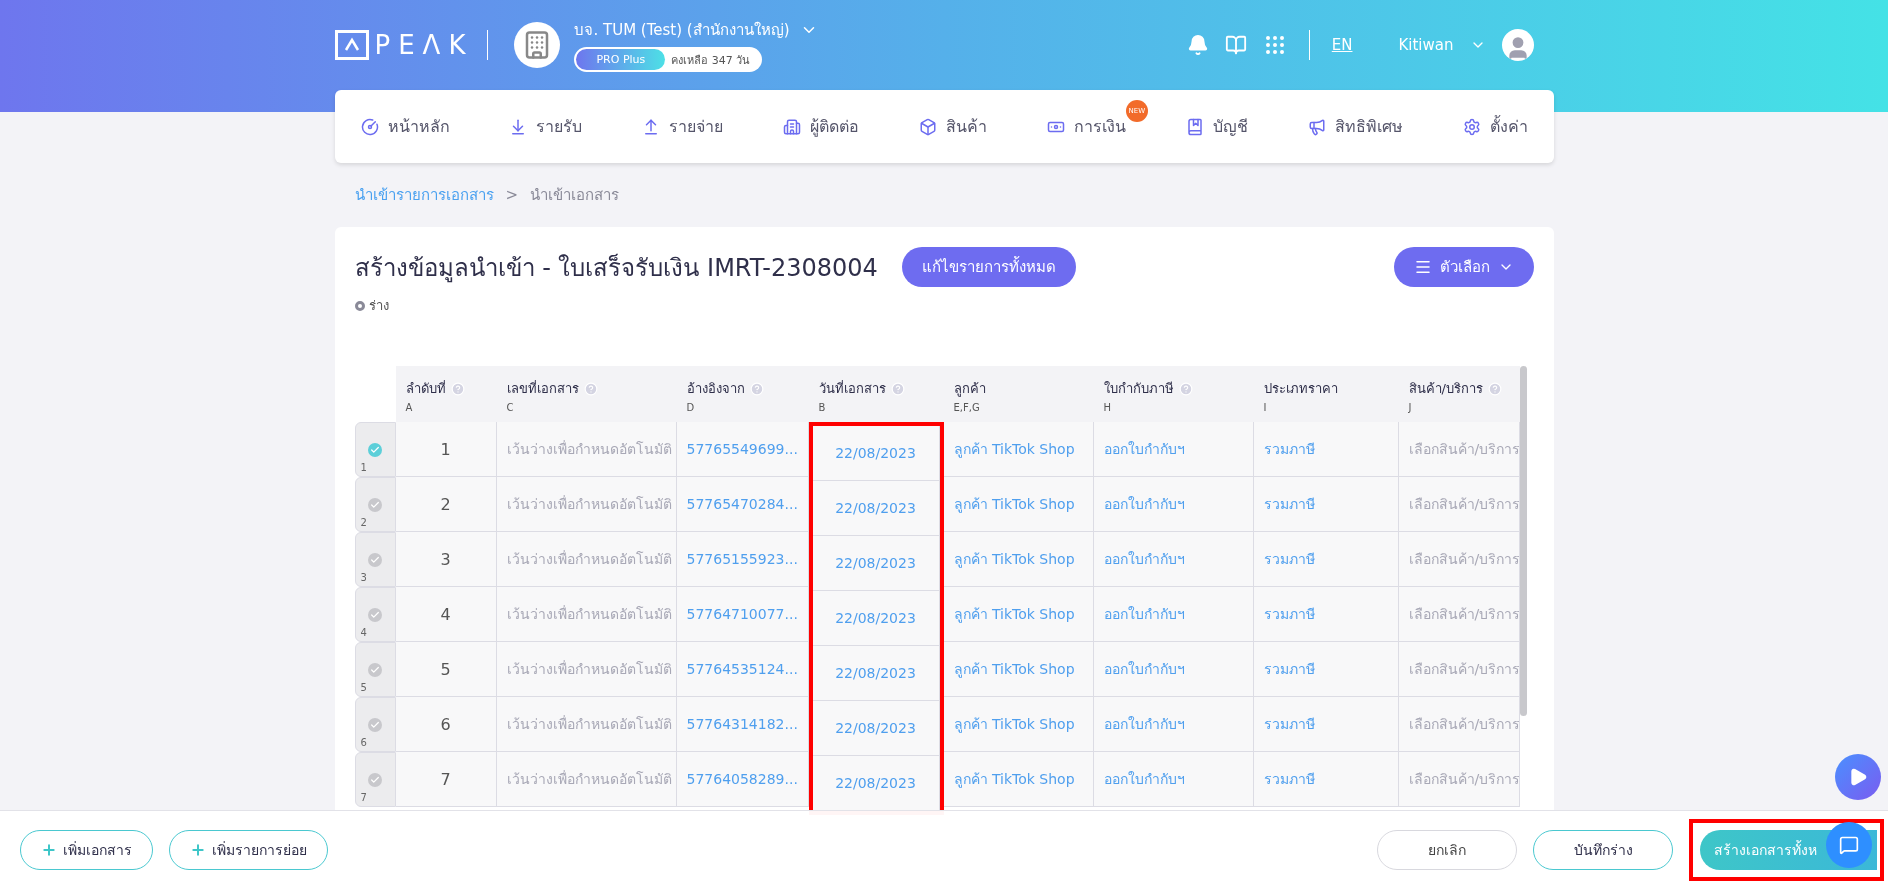 The height and width of the screenshot is (888, 1888). Describe the element at coordinates (1523, 541) in the screenshot. I see `scrollbar` at that location.